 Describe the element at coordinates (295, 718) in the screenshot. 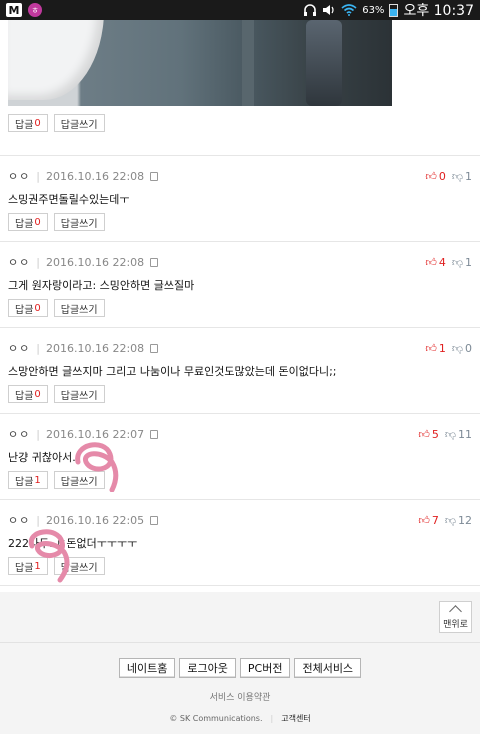

I see `customer-center-link: 고객센터` at that location.